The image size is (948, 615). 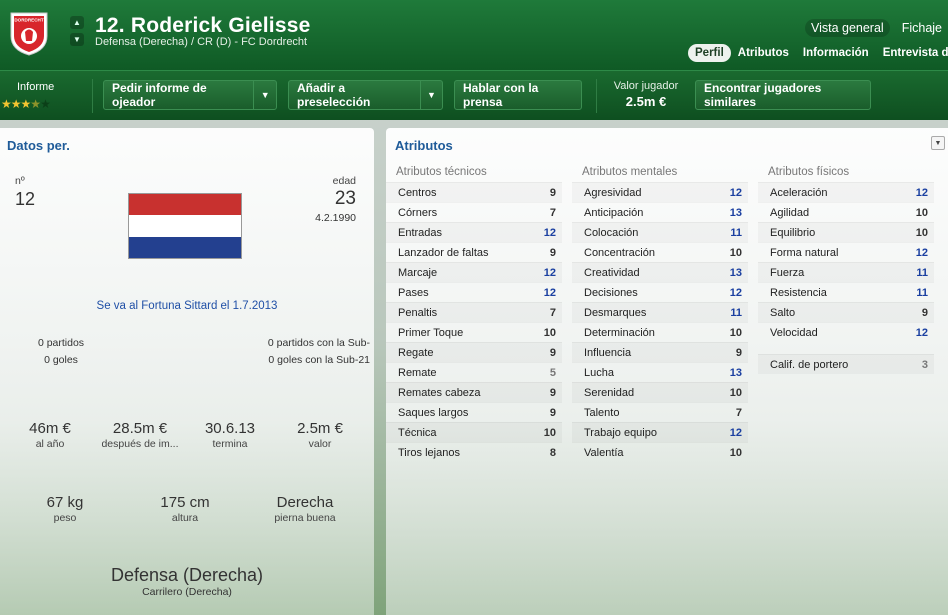 I want to click on player-name: 12. Roderick Gielisse, so click(x=203, y=25).